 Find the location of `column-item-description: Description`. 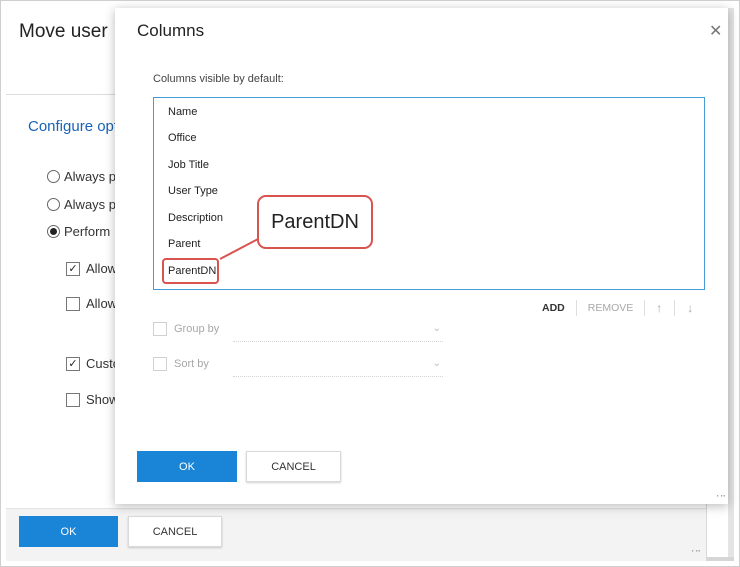

column-item-description: Description is located at coordinates (195, 218).